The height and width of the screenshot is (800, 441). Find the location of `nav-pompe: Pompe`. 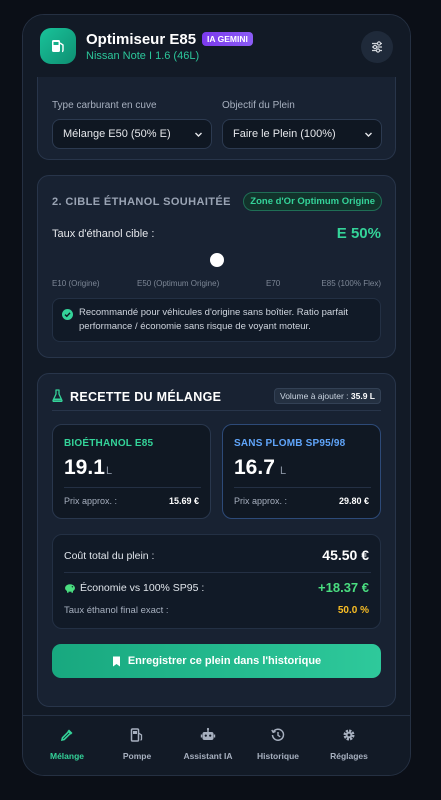

nav-pompe: Pompe is located at coordinates (137, 743).